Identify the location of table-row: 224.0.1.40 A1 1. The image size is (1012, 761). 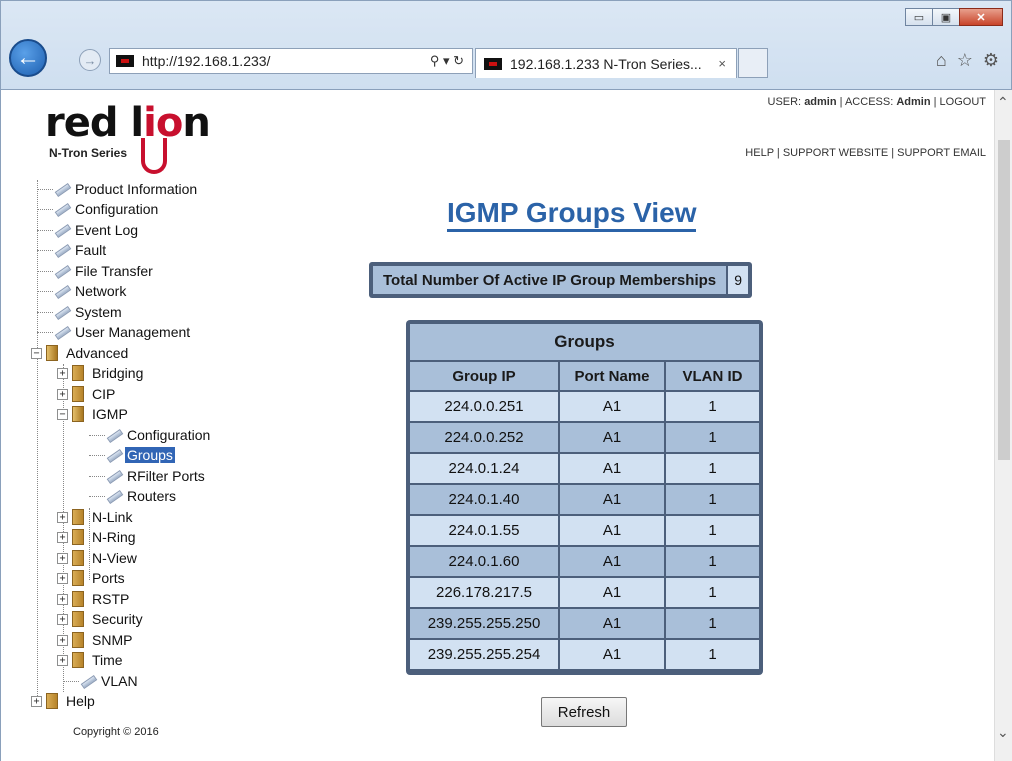
(584, 499).